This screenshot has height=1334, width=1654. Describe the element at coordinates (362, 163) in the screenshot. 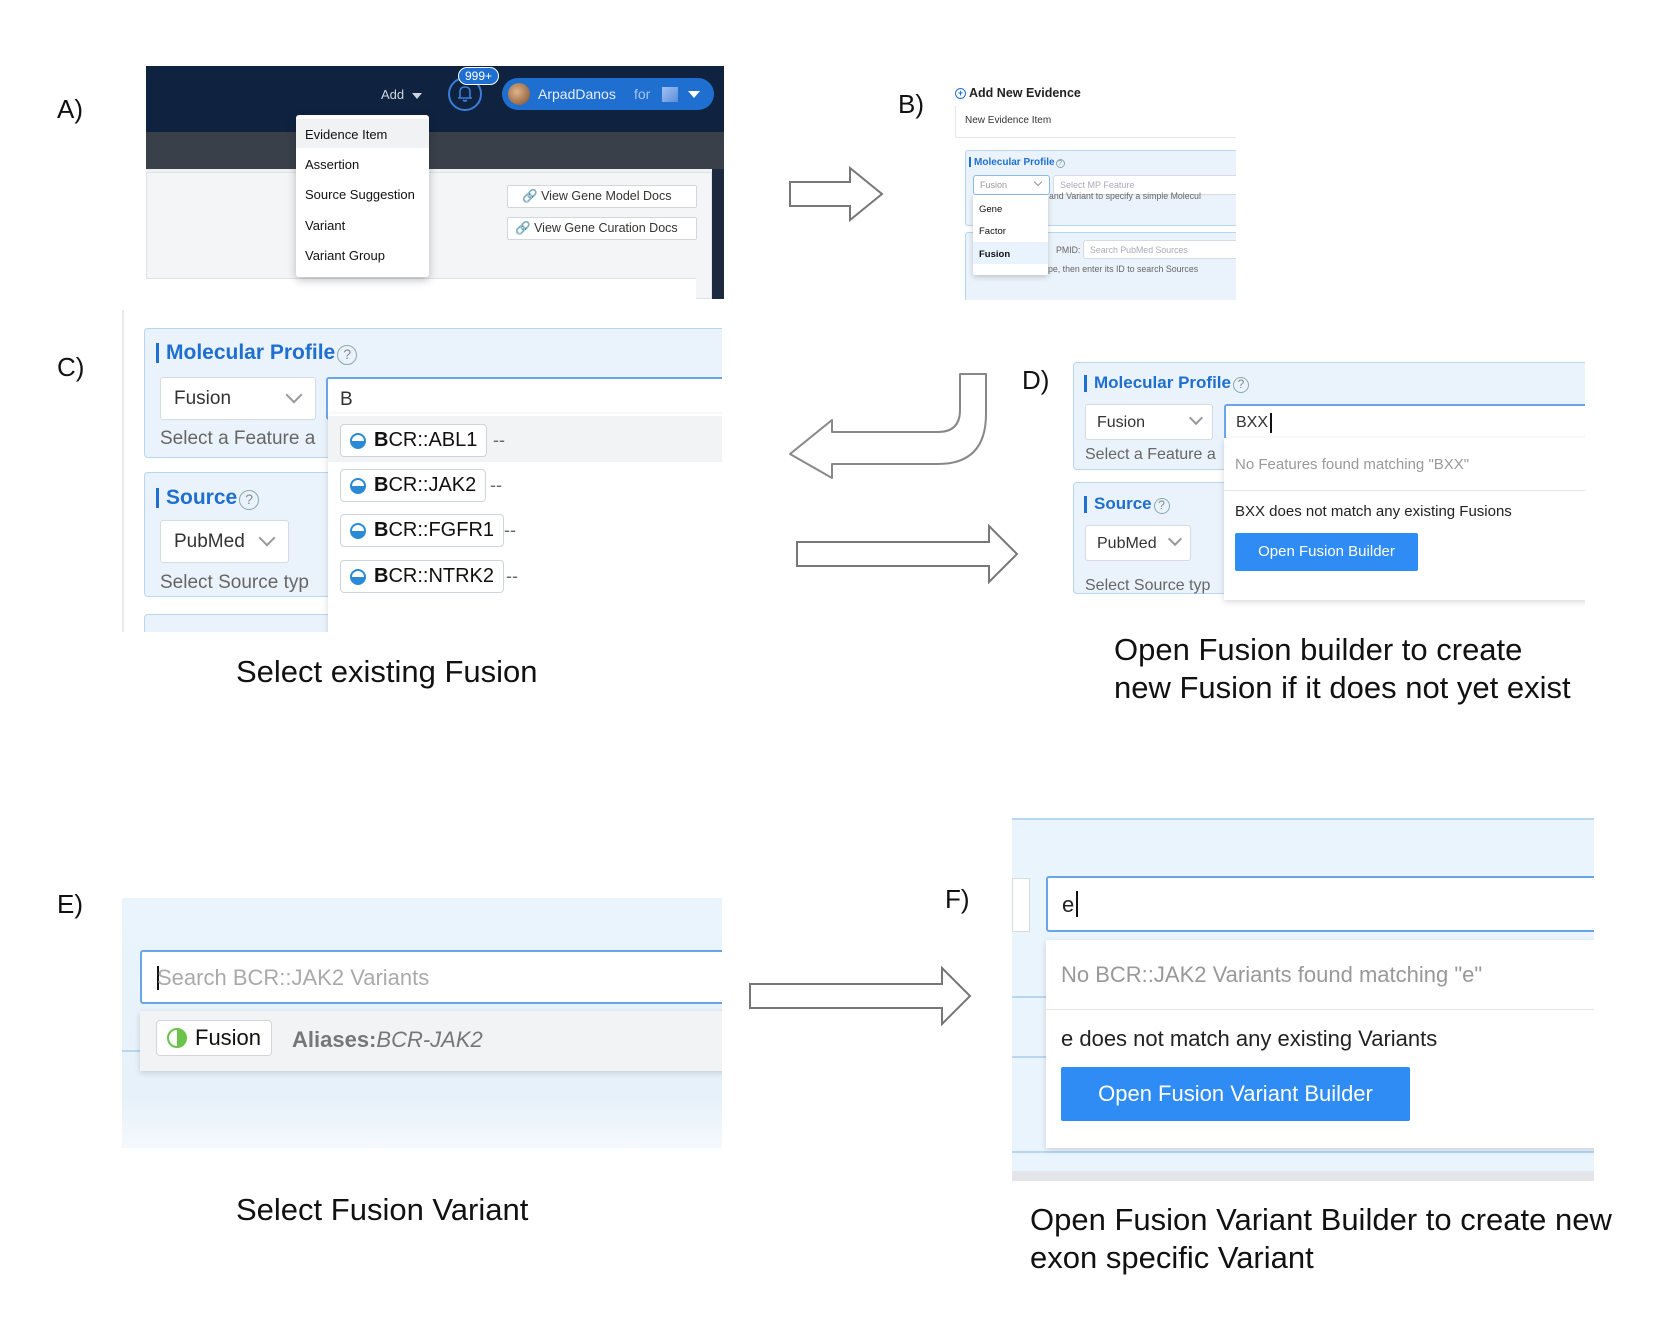

I see `menu-item-assertion: Assertion` at that location.